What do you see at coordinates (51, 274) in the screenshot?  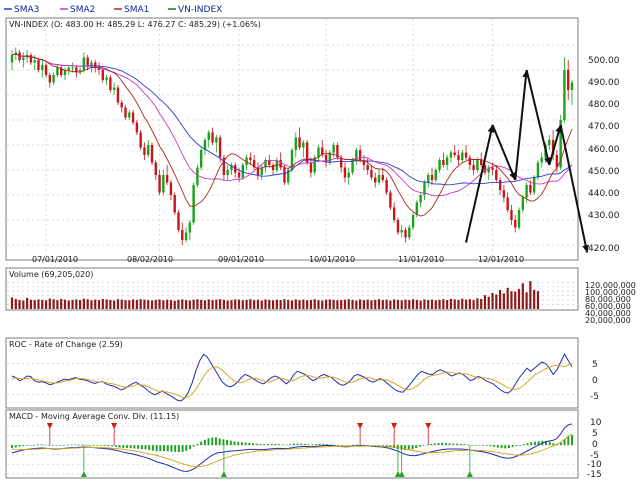 I see `volume-header: Volume (69,205,020)` at bounding box center [51, 274].